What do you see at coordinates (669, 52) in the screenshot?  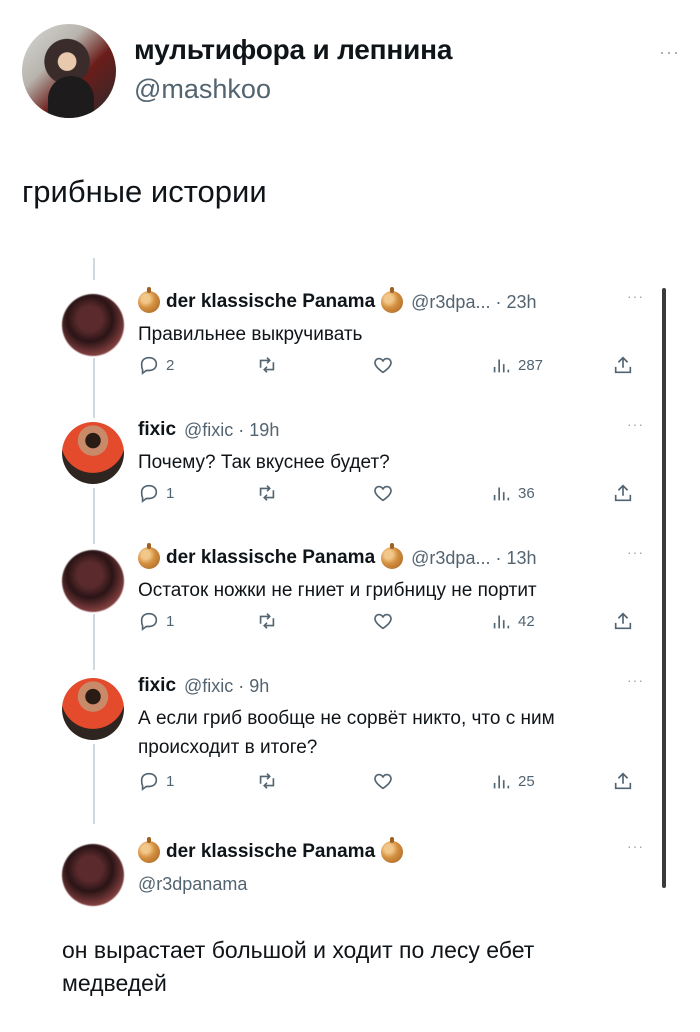 I see `more-options-icon: ···` at bounding box center [669, 52].